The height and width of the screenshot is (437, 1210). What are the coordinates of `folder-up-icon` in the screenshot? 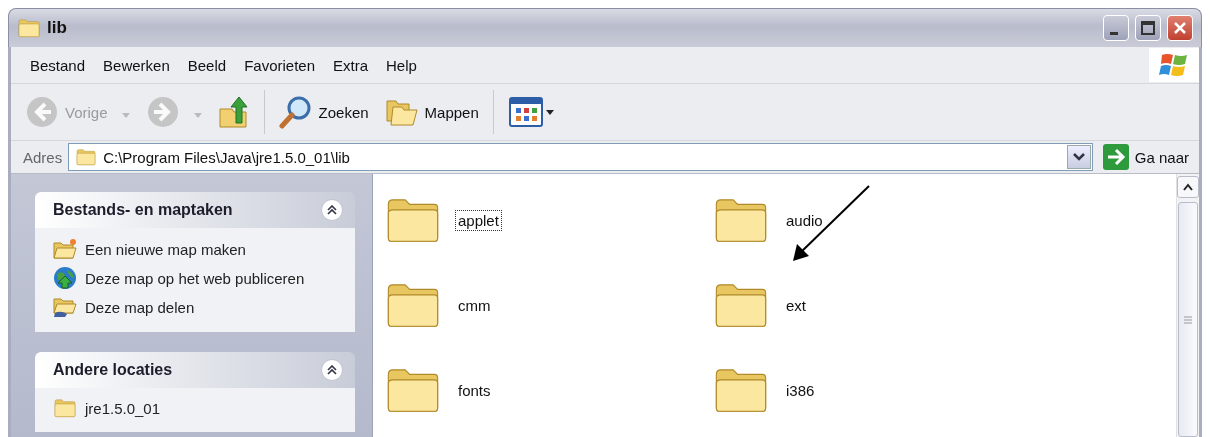 It's located at (233, 112).